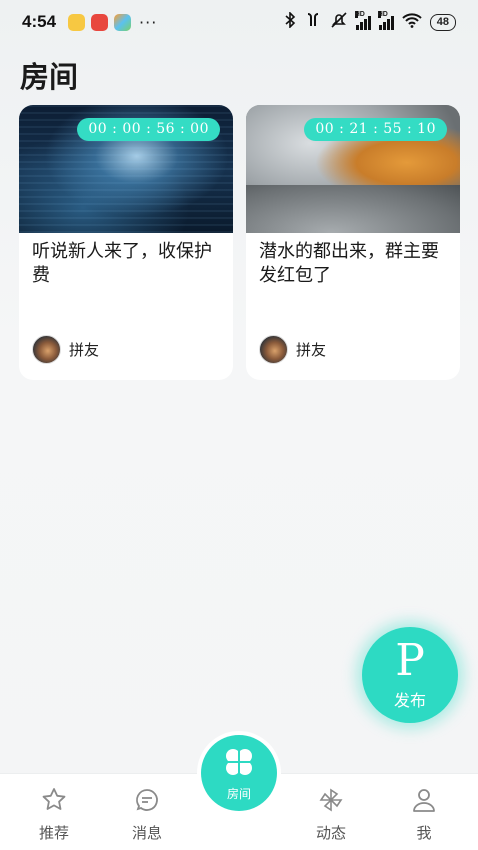 The width and height of the screenshot is (478, 850). I want to click on countdown-timer: 00 : 00 : 56 : 00, so click(148, 129).